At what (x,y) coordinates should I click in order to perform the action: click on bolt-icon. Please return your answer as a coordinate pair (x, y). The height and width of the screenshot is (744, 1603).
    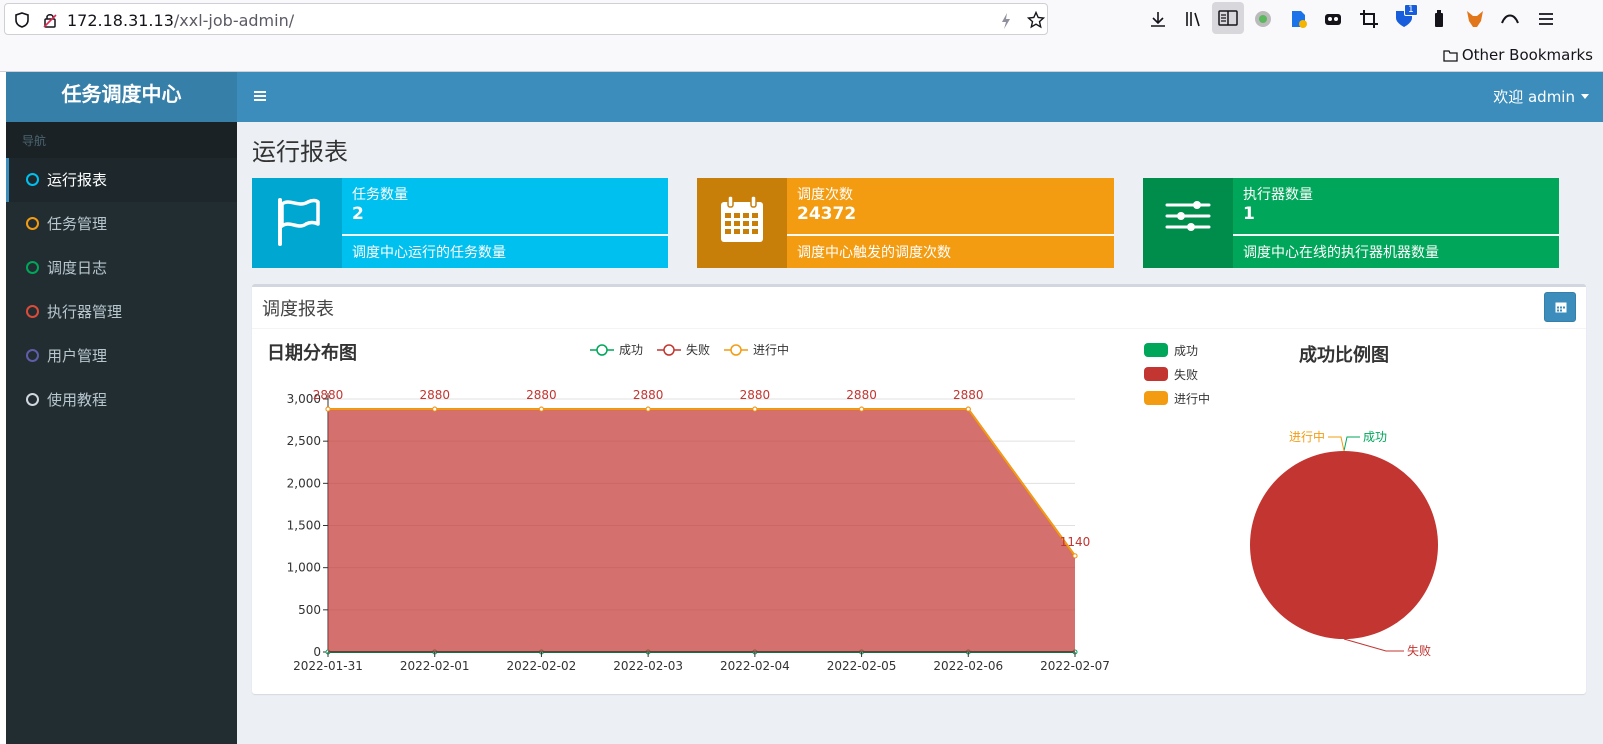
    Looking at the image, I should click on (1006, 21).